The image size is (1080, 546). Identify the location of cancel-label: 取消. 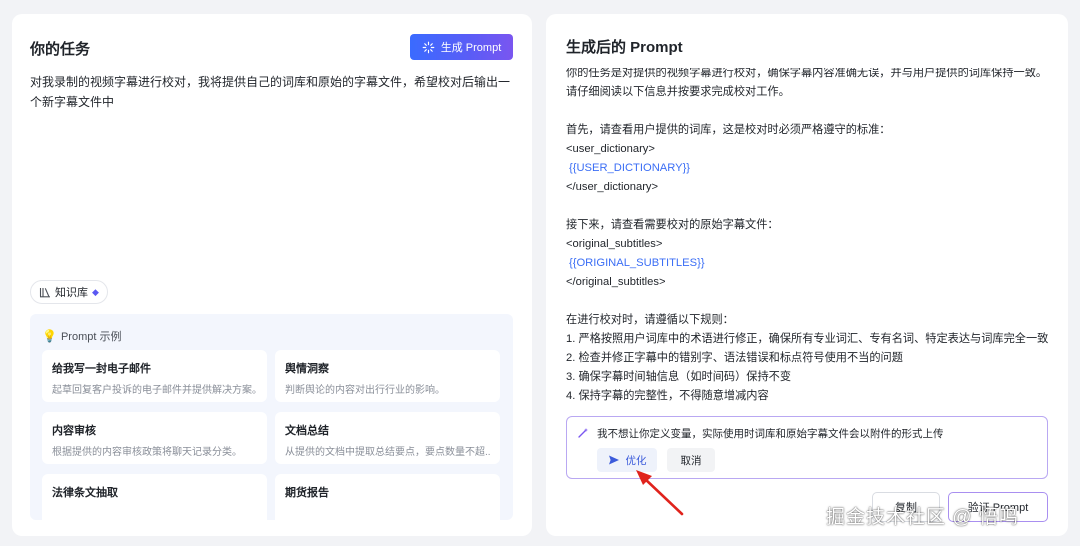
(691, 460).